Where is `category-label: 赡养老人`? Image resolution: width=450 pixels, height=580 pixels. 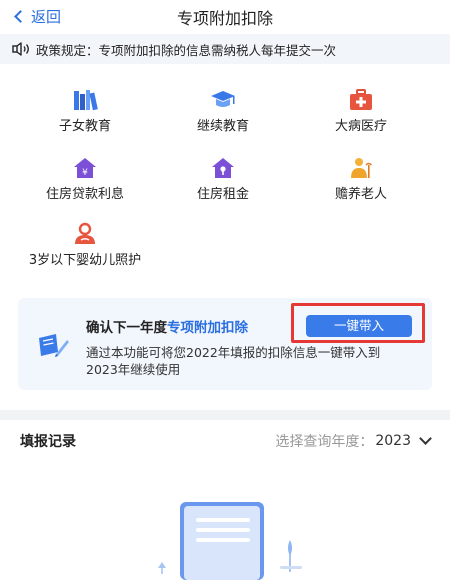 category-label: 赡养老人 is located at coordinates (360, 194).